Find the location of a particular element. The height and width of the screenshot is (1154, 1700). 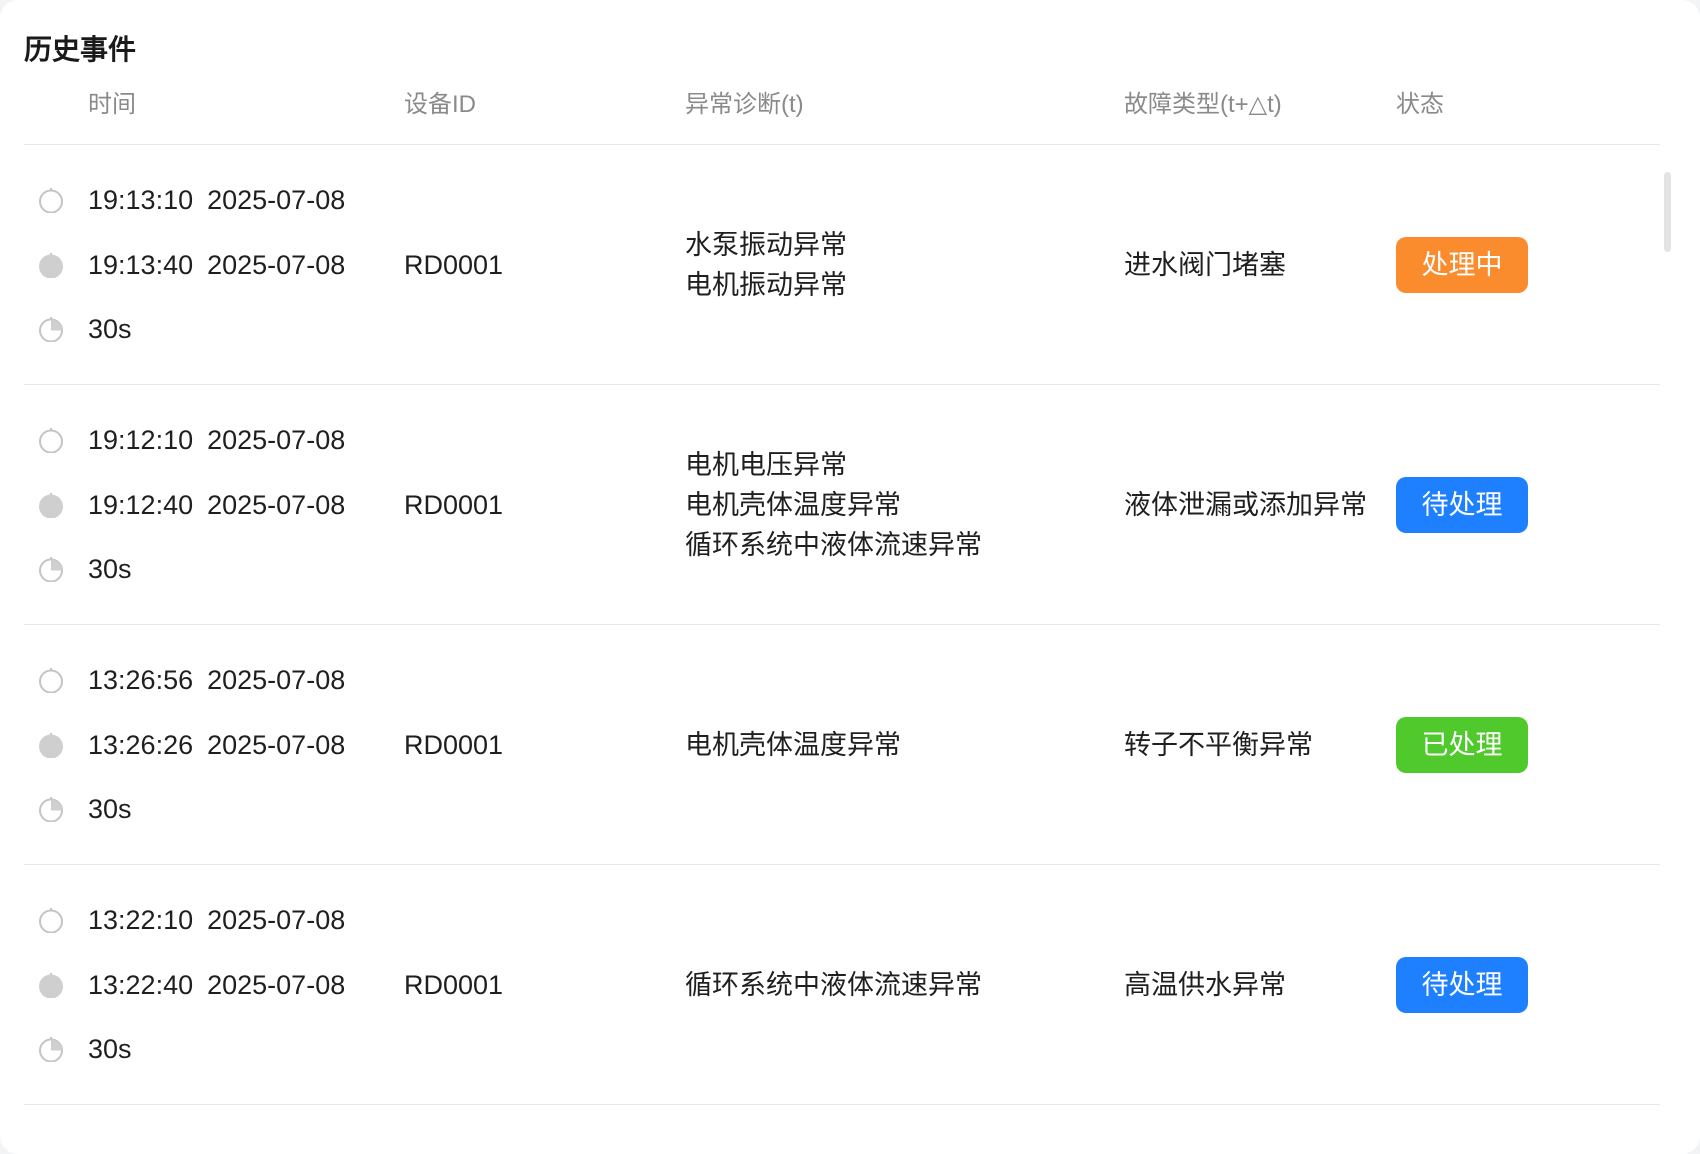

start-time-line: 13:22:10 2025-07-08 is located at coordinates (204, 920).